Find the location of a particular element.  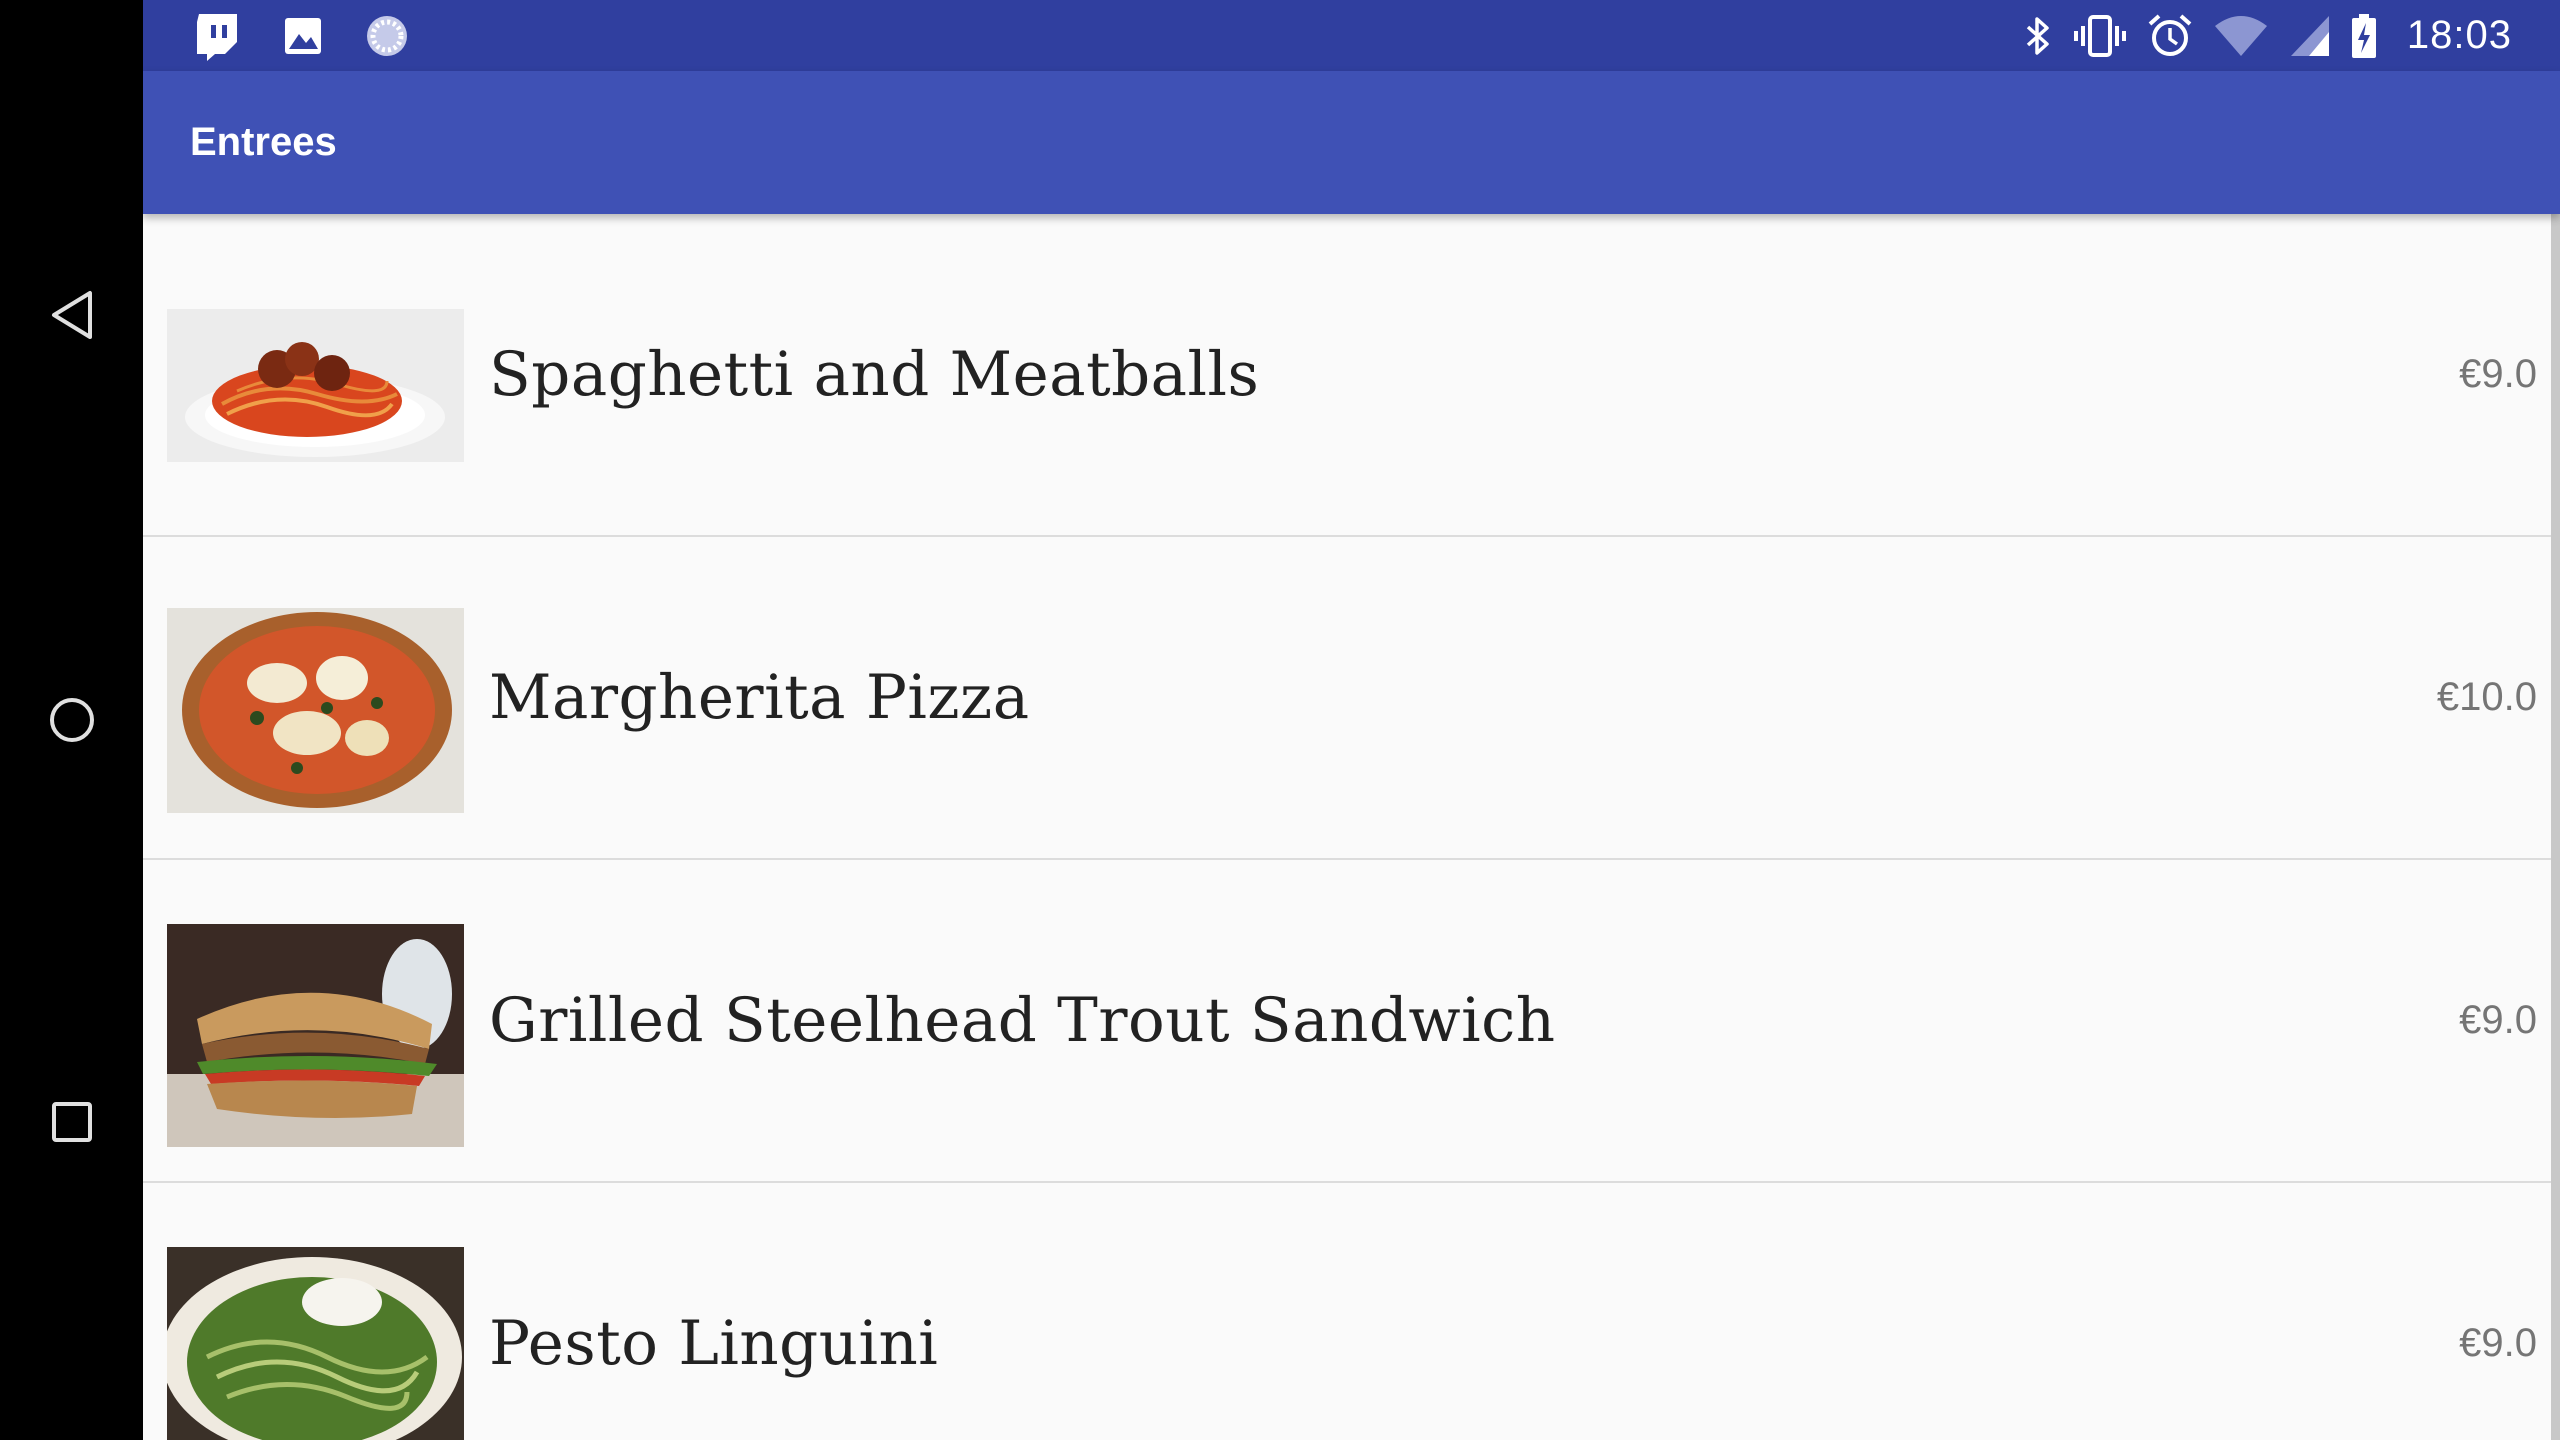

app-bar: Entrees is located at coordinates (1351, 142).